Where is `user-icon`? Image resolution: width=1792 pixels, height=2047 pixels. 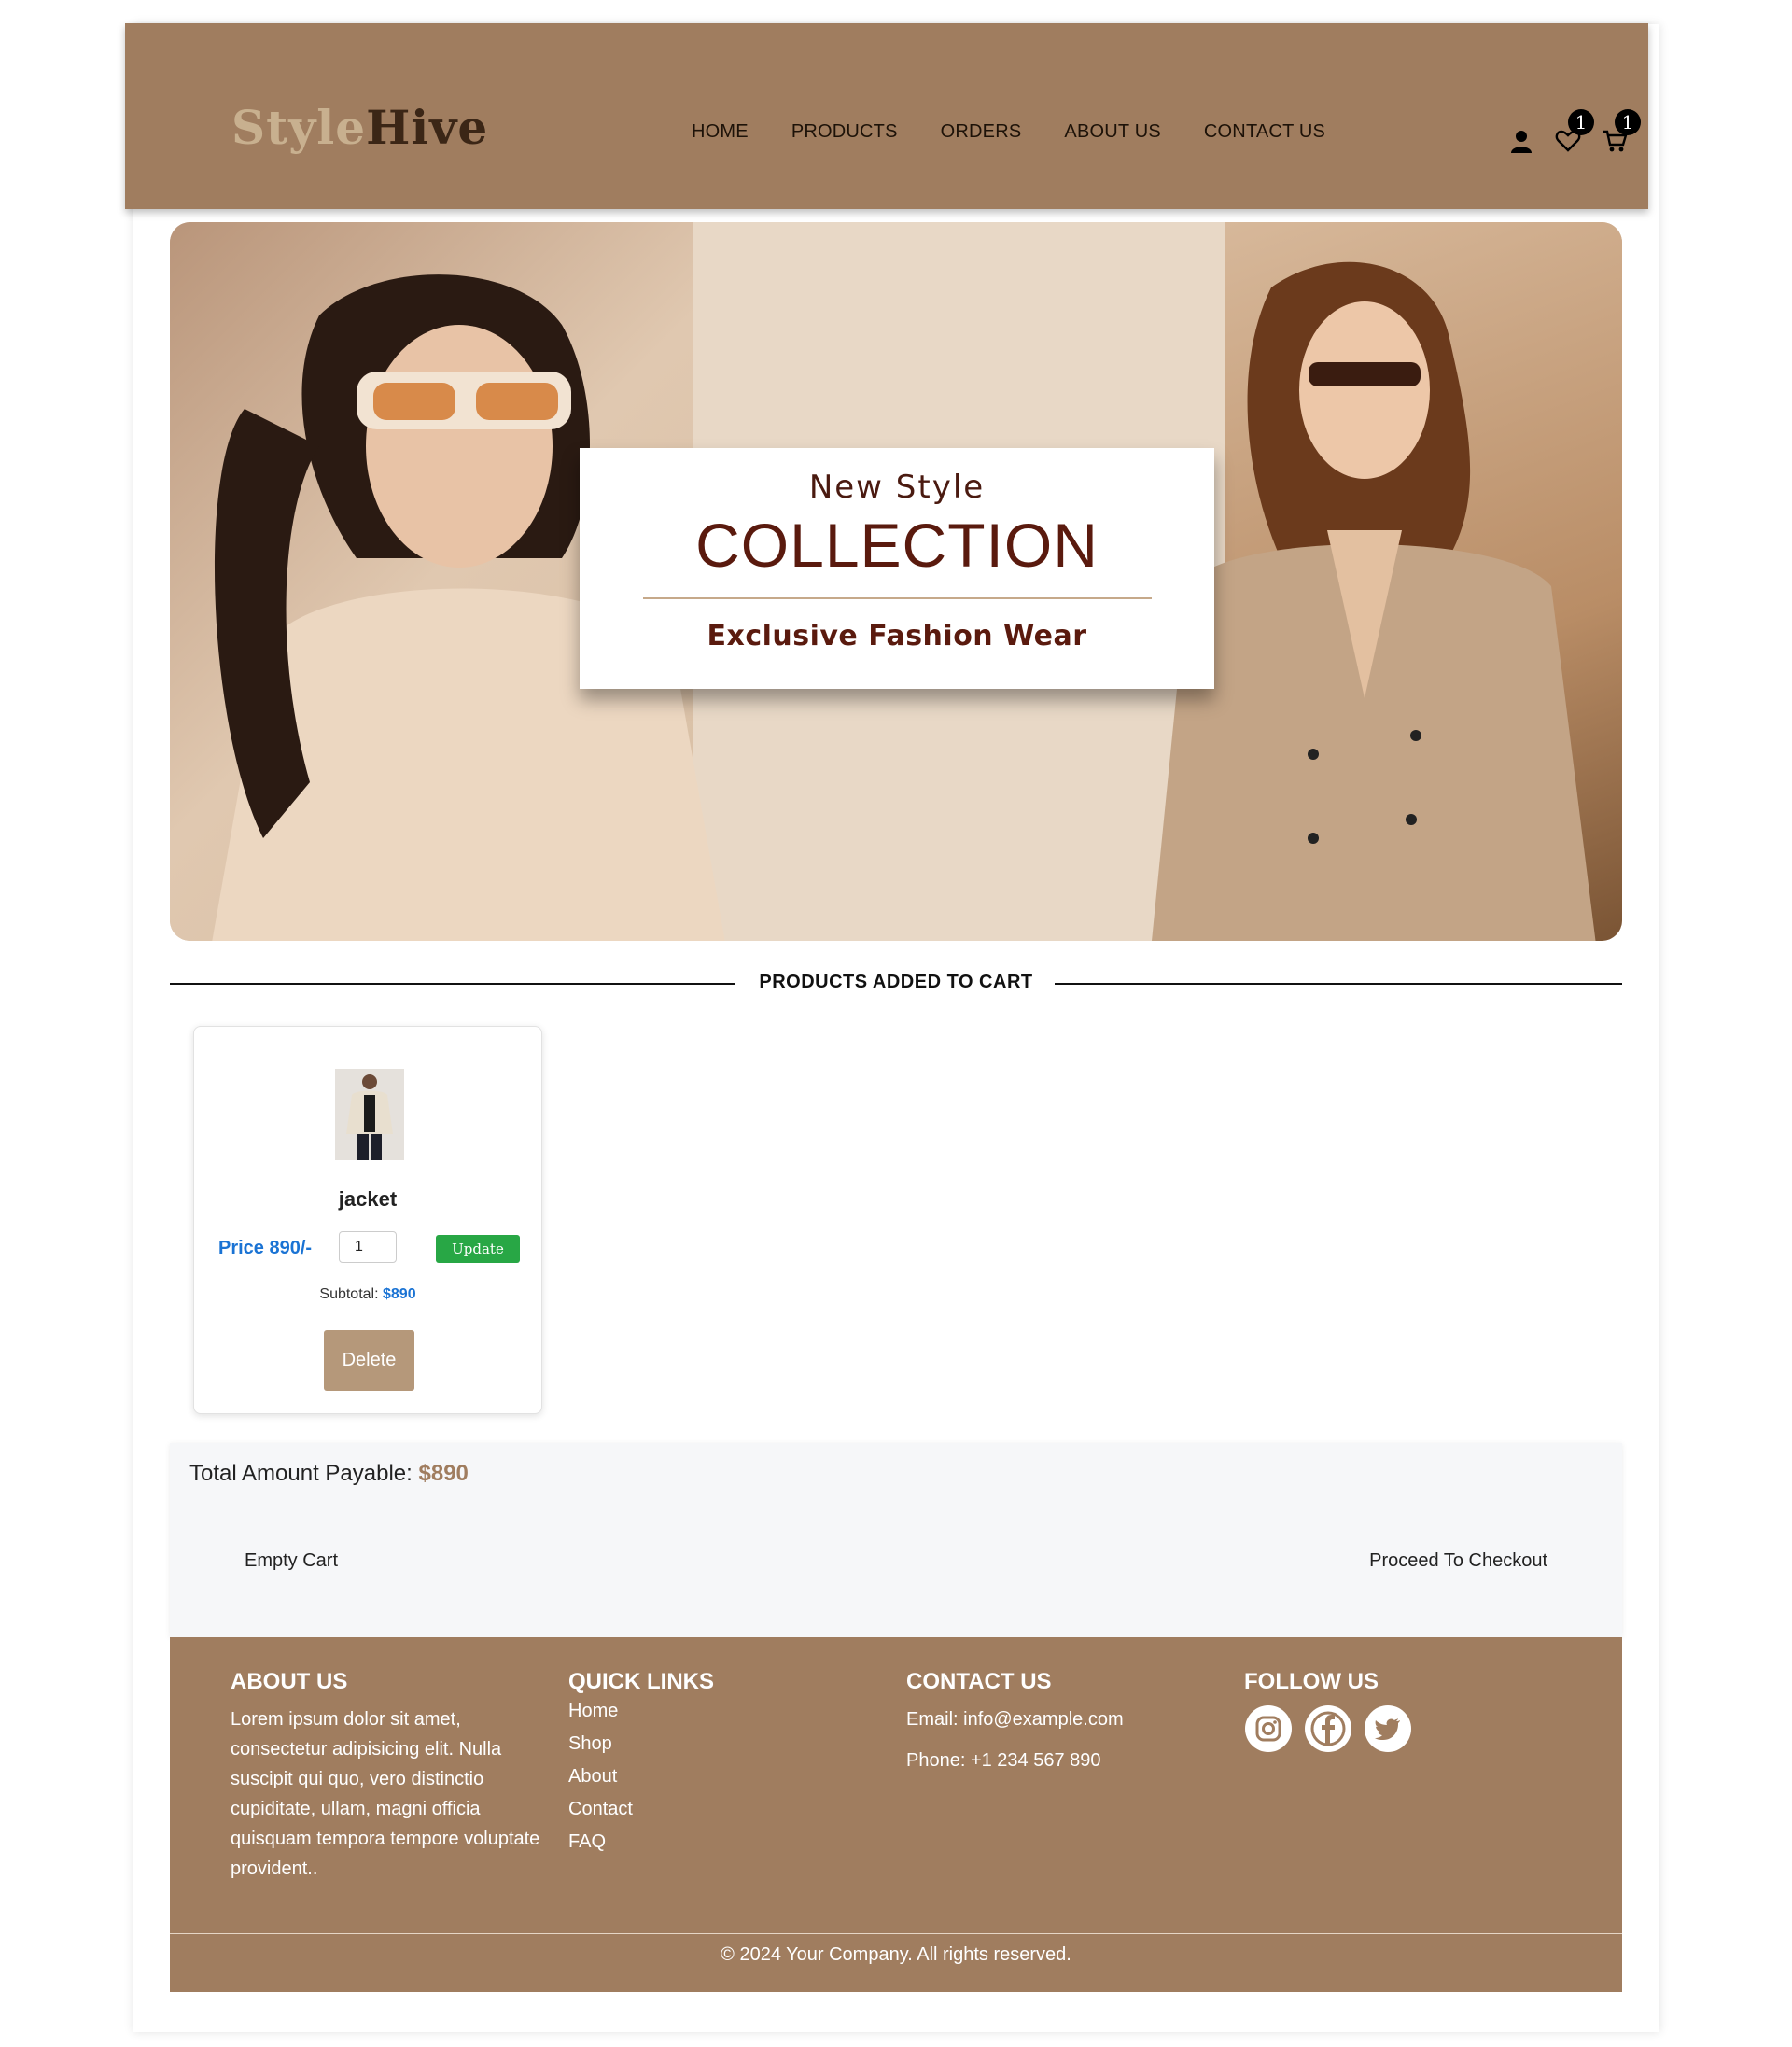 user-icon is located at coordinates (1521, 141).